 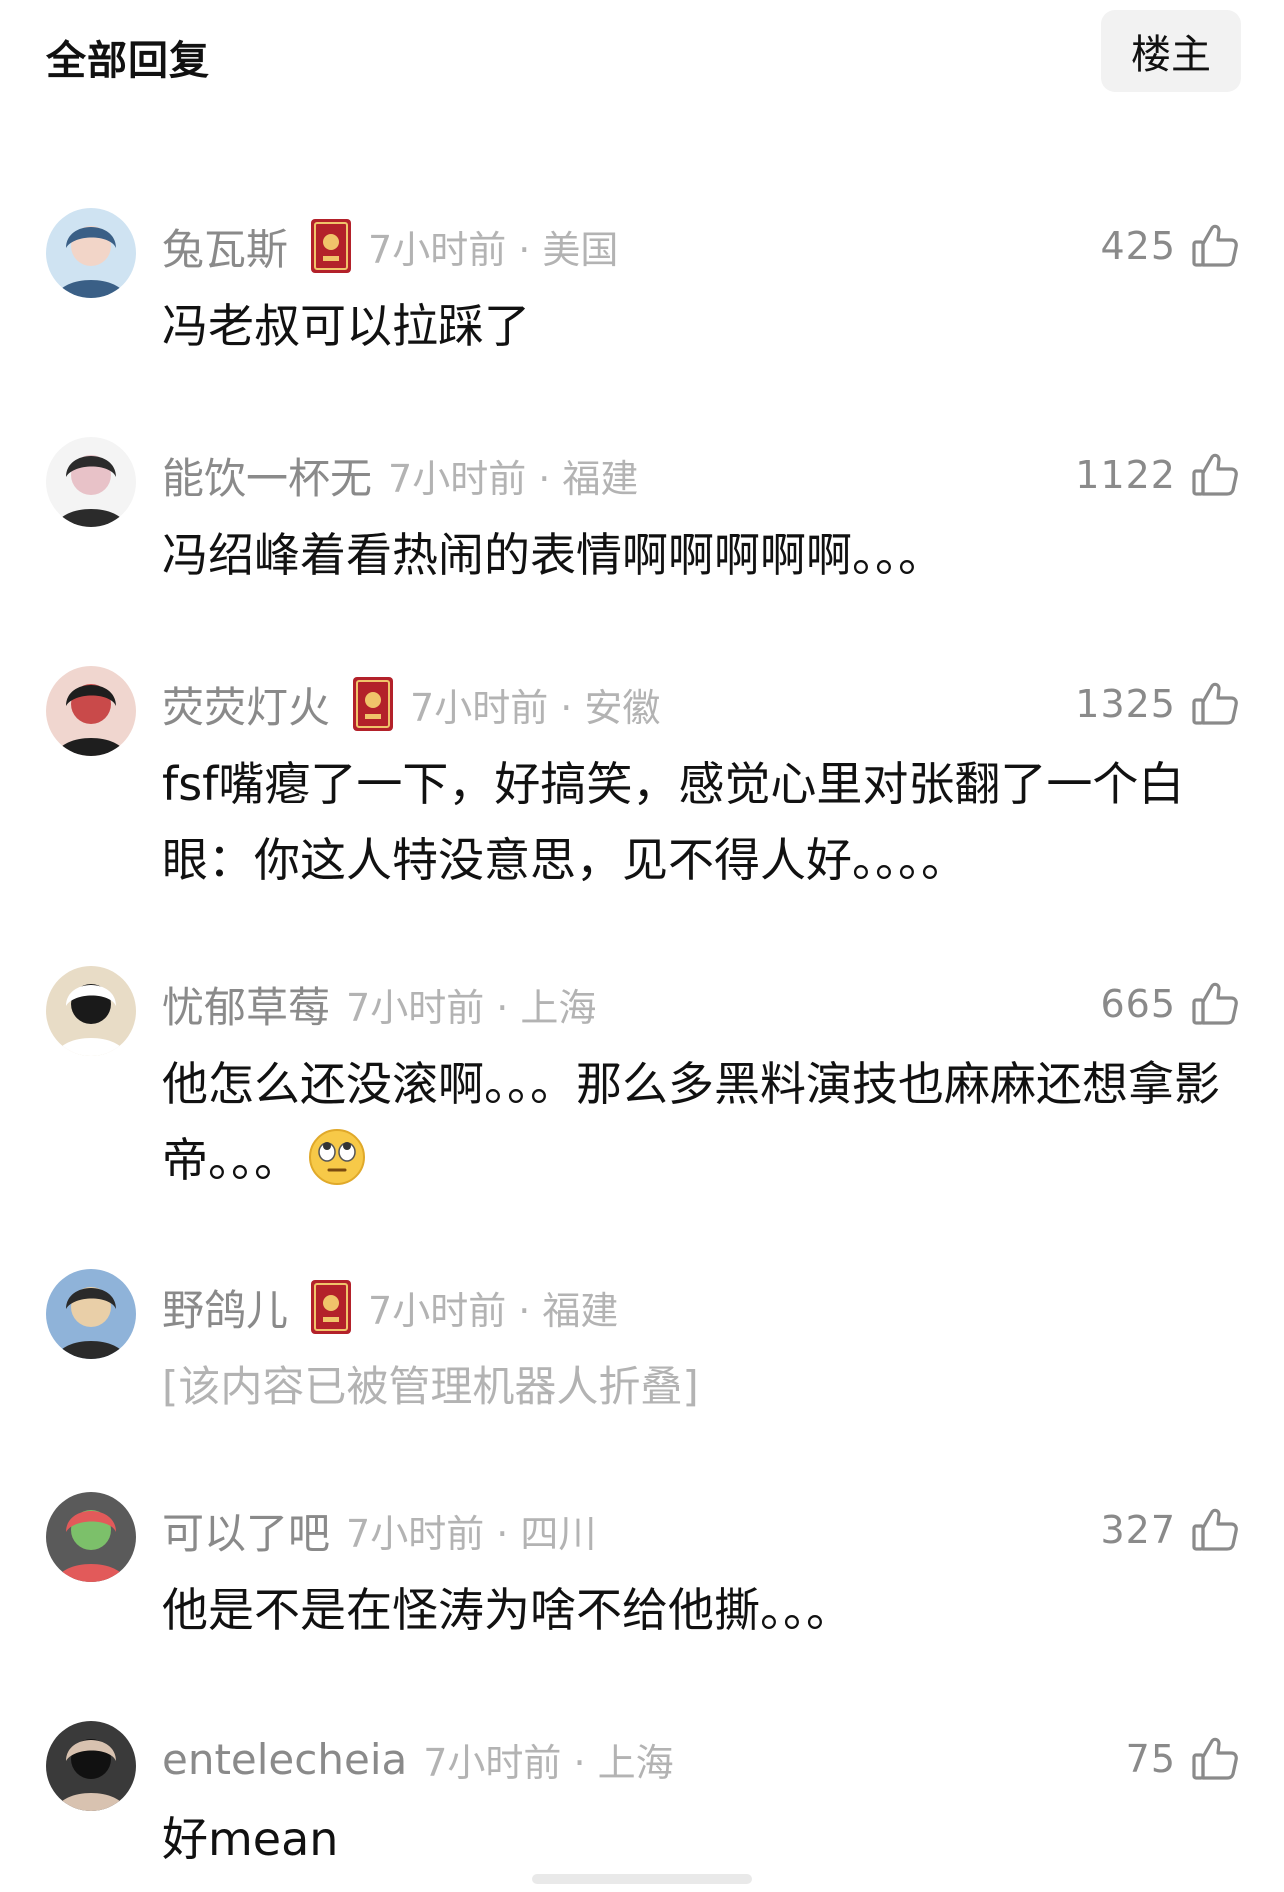 What do you see at coordinates (1138, 1004) in the screenshot?
I see `like-count: 665` at bounding box center [1138, 1004].